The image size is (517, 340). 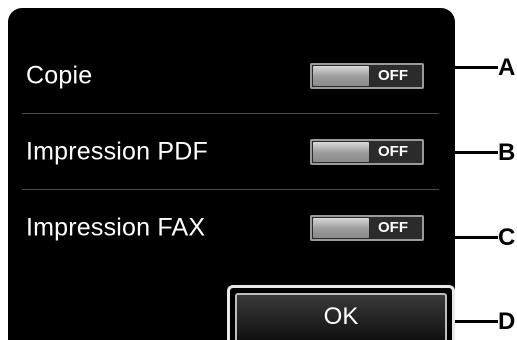 What do you see at coordinates (117, 151) in the screenshot?
I see `setting-label-impression-pdf: Impression PDF` at bounding box center [117, 151].